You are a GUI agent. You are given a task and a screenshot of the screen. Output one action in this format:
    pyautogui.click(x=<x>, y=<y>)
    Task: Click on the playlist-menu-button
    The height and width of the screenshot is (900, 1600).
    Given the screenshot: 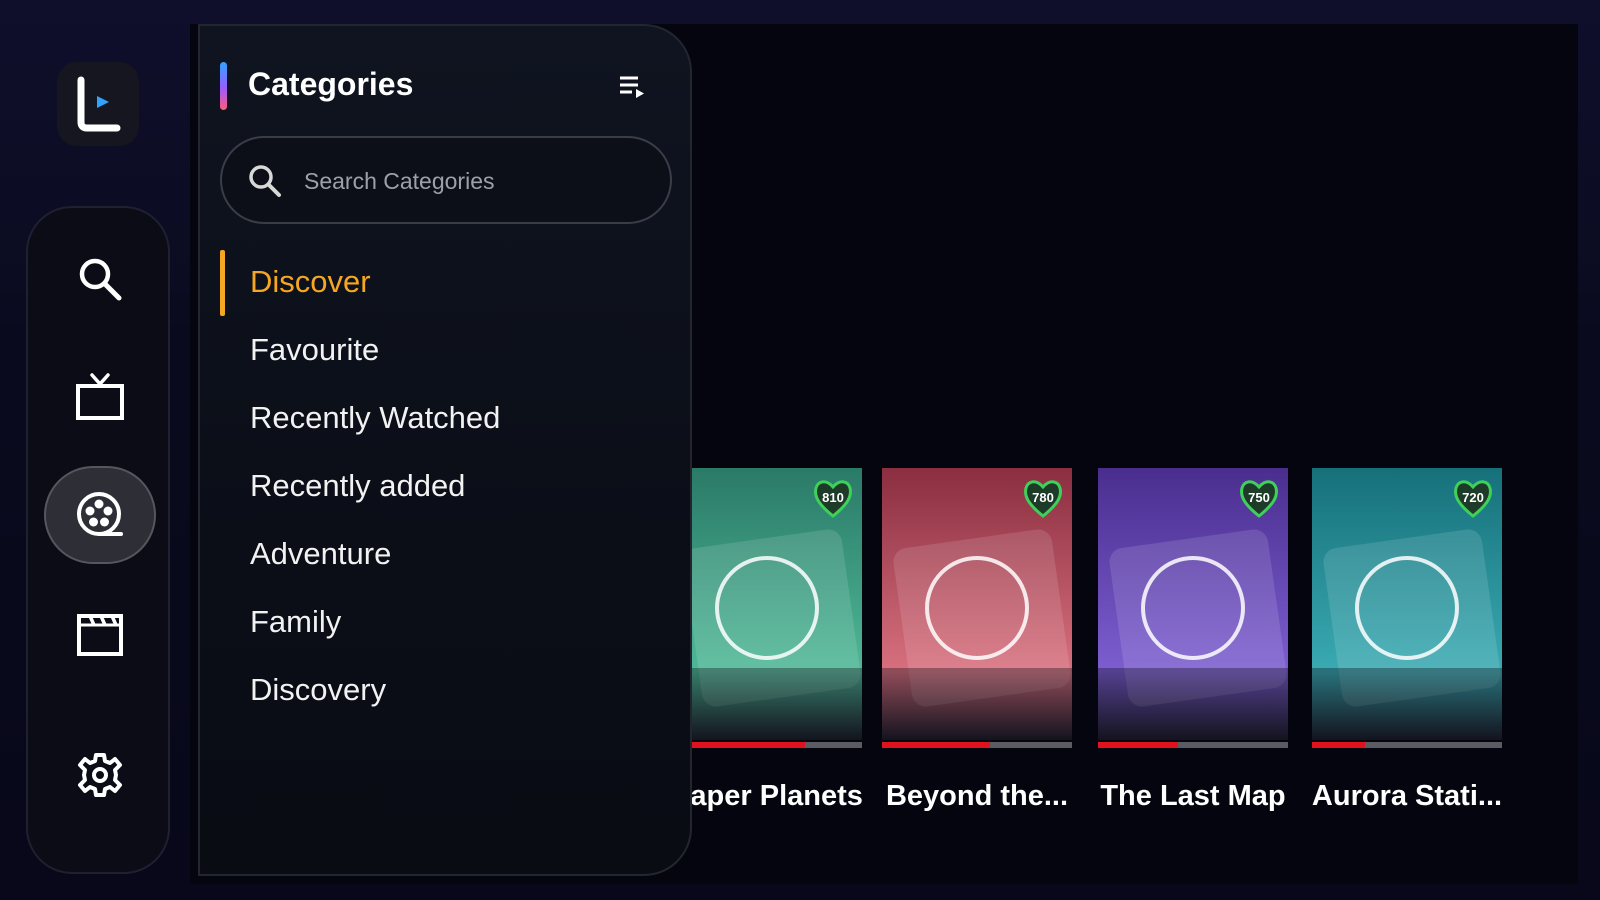 What is the action you would take?
    pyautogui.click(x=633, y=87)
    